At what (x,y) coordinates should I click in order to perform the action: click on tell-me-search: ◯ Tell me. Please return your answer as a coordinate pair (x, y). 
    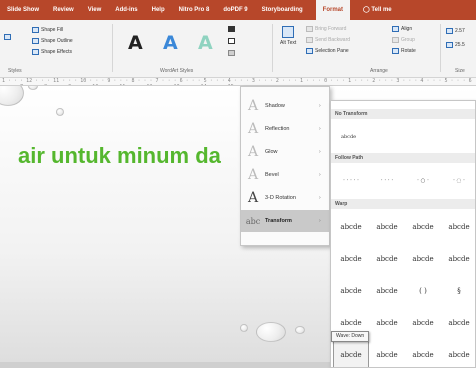
    Looking at the image, I should click on (377, 10).